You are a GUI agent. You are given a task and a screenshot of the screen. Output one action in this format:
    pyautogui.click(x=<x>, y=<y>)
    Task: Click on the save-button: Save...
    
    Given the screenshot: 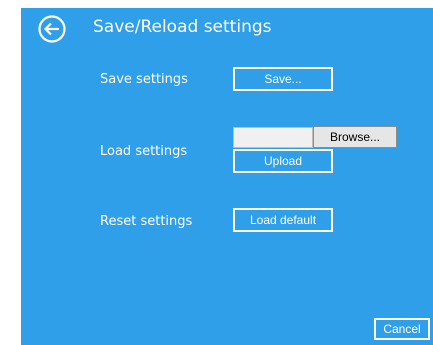 What is the action you would take?
    pyautogui.click(x=283, y=79)
    